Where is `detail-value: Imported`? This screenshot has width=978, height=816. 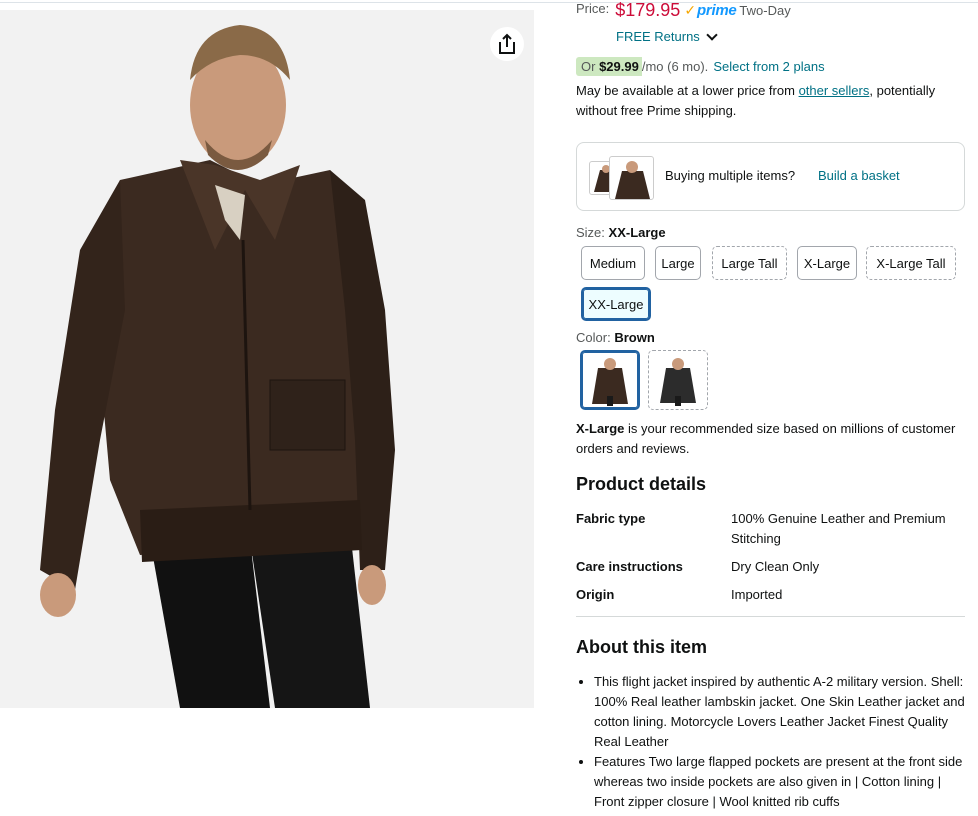 detail-value: Imported is located at coordinates (757, 594).